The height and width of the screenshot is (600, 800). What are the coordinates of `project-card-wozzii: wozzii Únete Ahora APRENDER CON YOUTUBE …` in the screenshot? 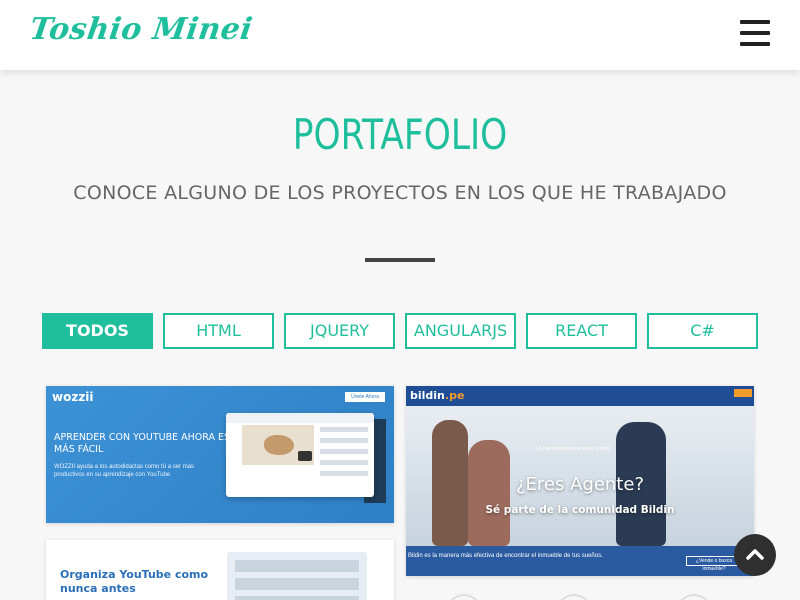 It's located at (220, 454).